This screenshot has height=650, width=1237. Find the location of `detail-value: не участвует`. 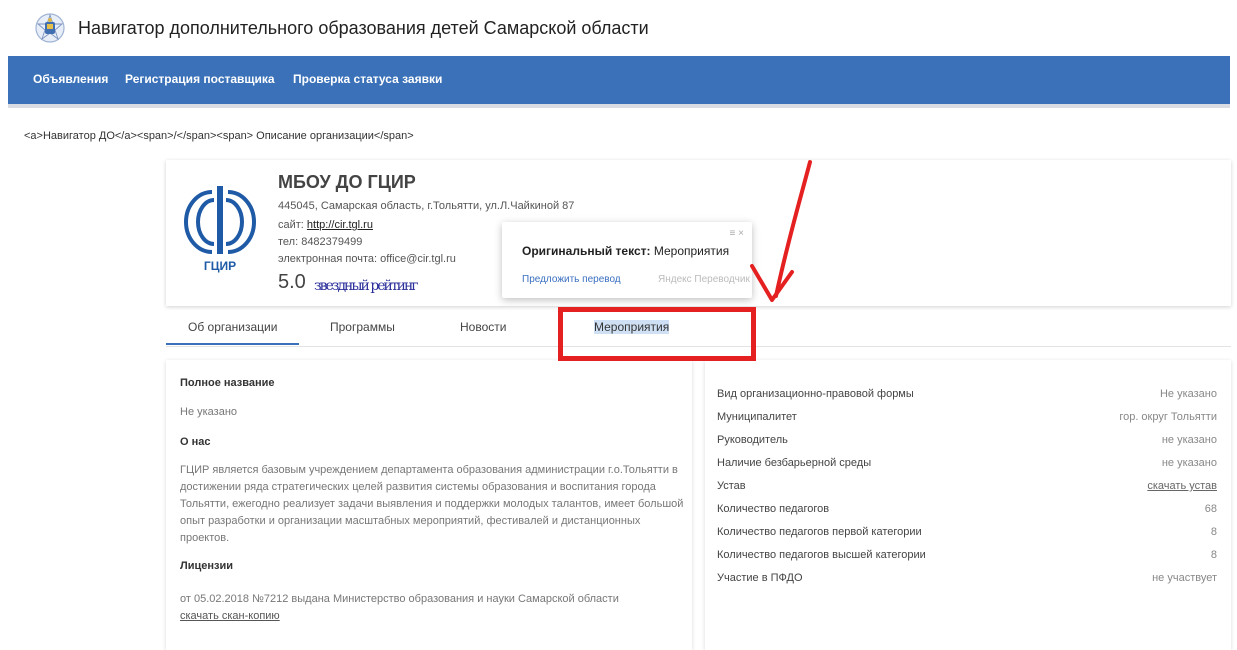

detail-value: не участвует is located at coordinates (1184, 578).